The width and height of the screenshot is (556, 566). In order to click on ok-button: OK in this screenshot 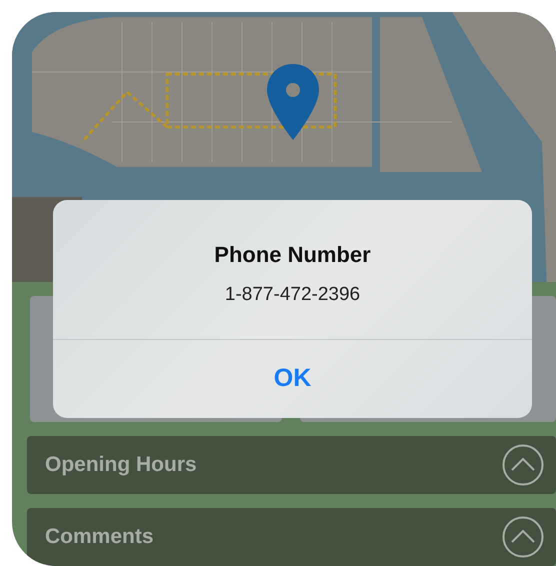, I will do `click(292, 379)`.